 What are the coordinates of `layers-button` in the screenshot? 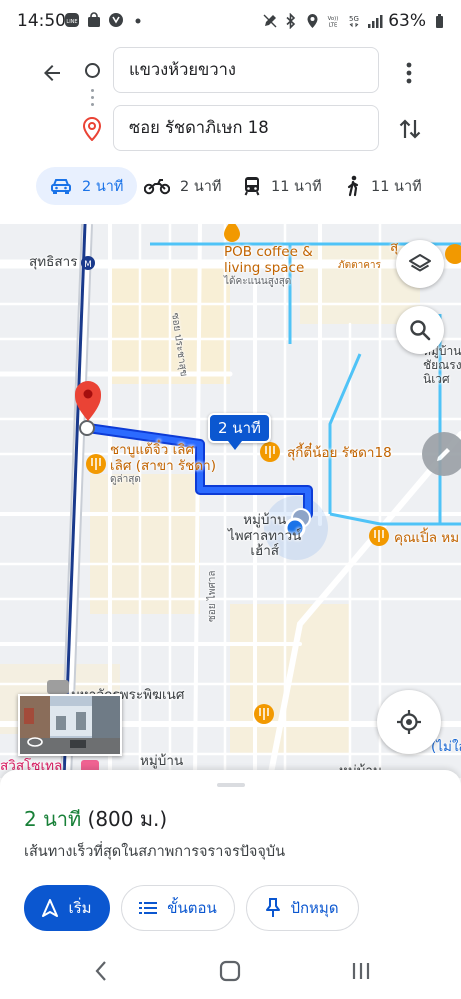 It's located at (420, 264).